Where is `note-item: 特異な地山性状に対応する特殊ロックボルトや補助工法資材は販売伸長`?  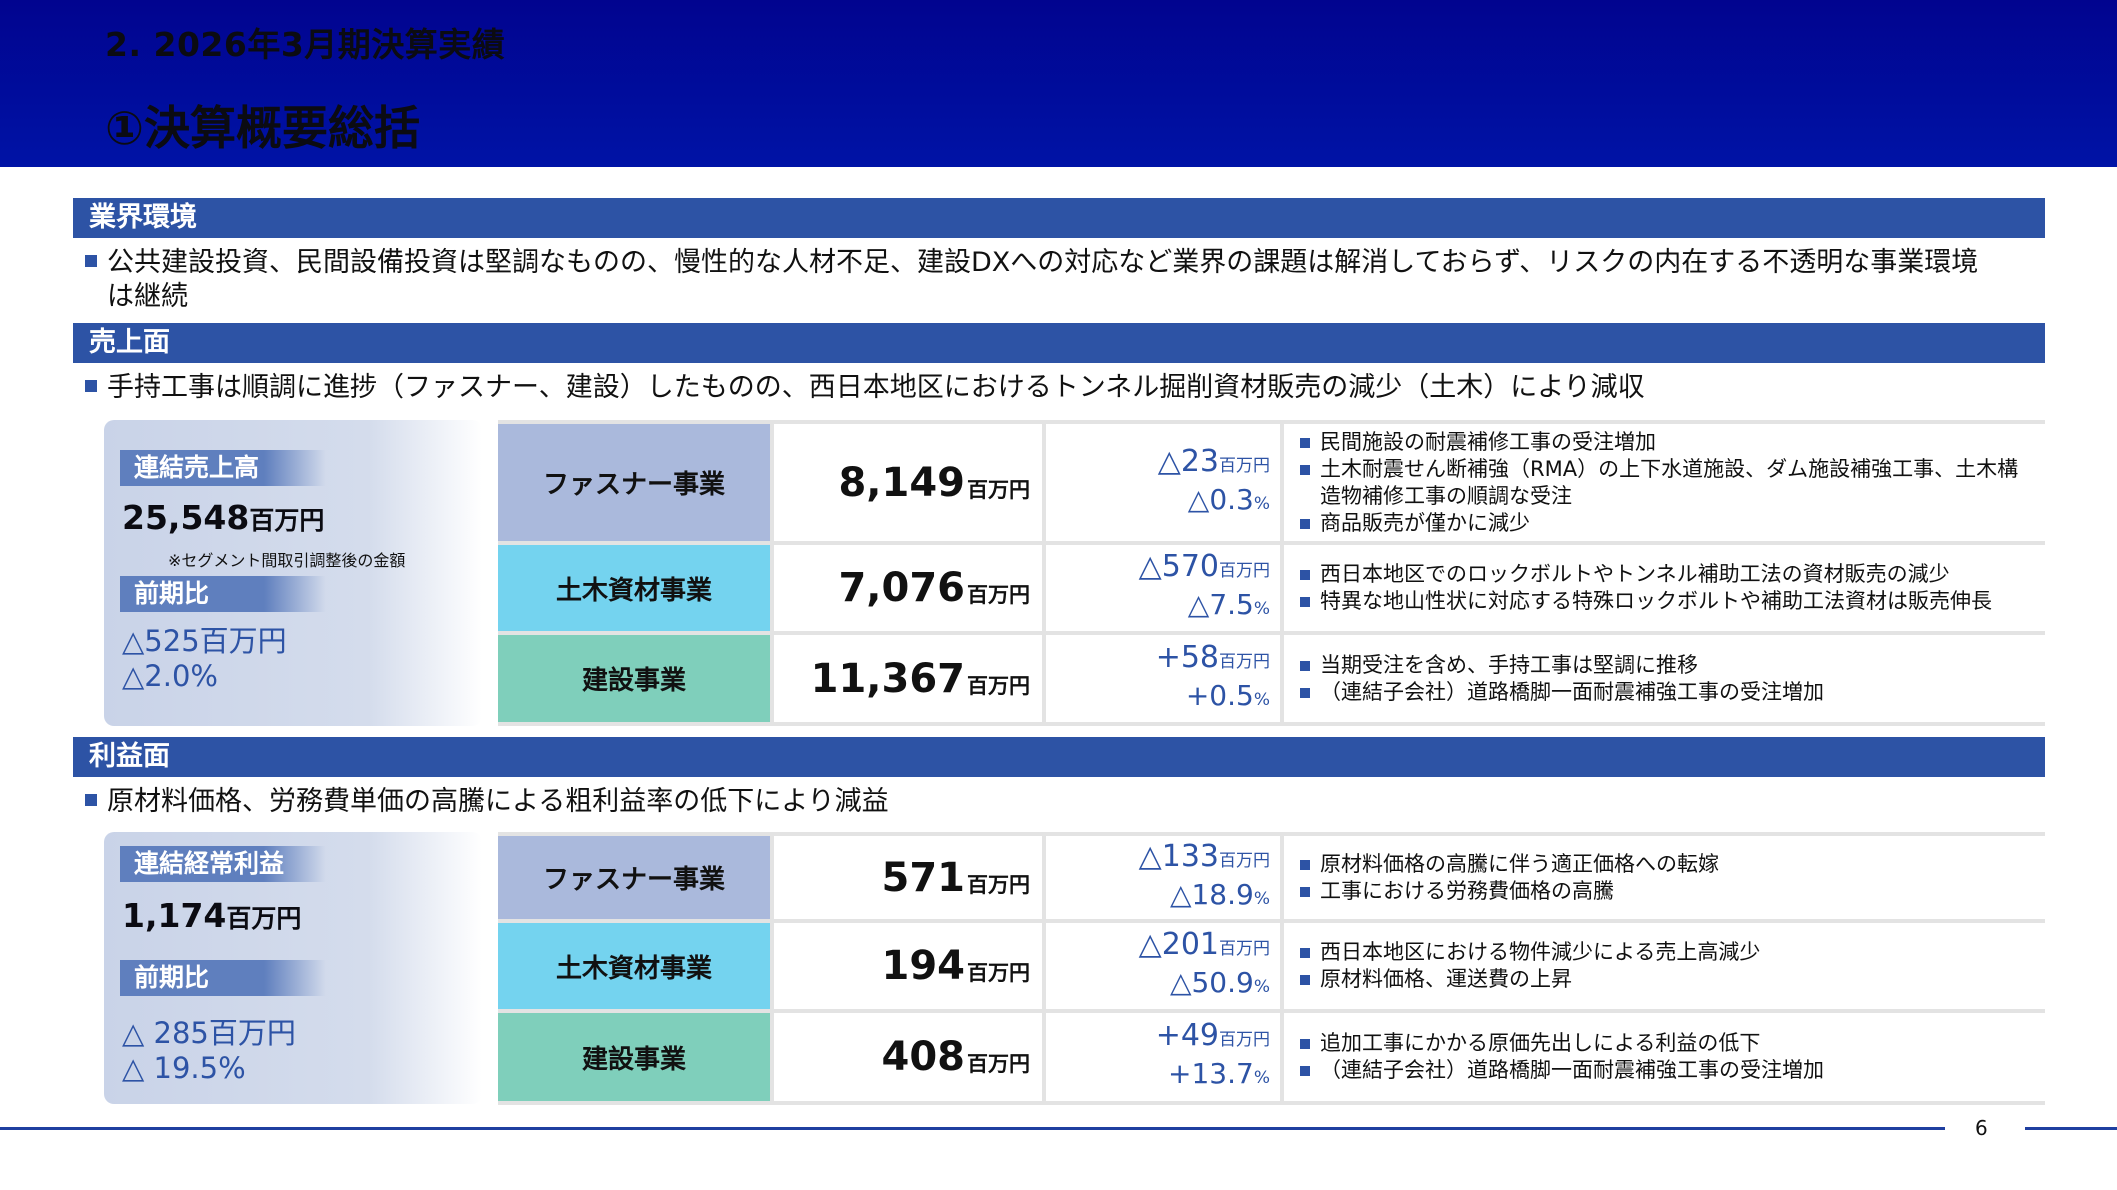
note-item: 特異な地山性状に対応する特殊ロックボルトや補助工法資材は販売伸長 is located at coordinates (1668, 601).